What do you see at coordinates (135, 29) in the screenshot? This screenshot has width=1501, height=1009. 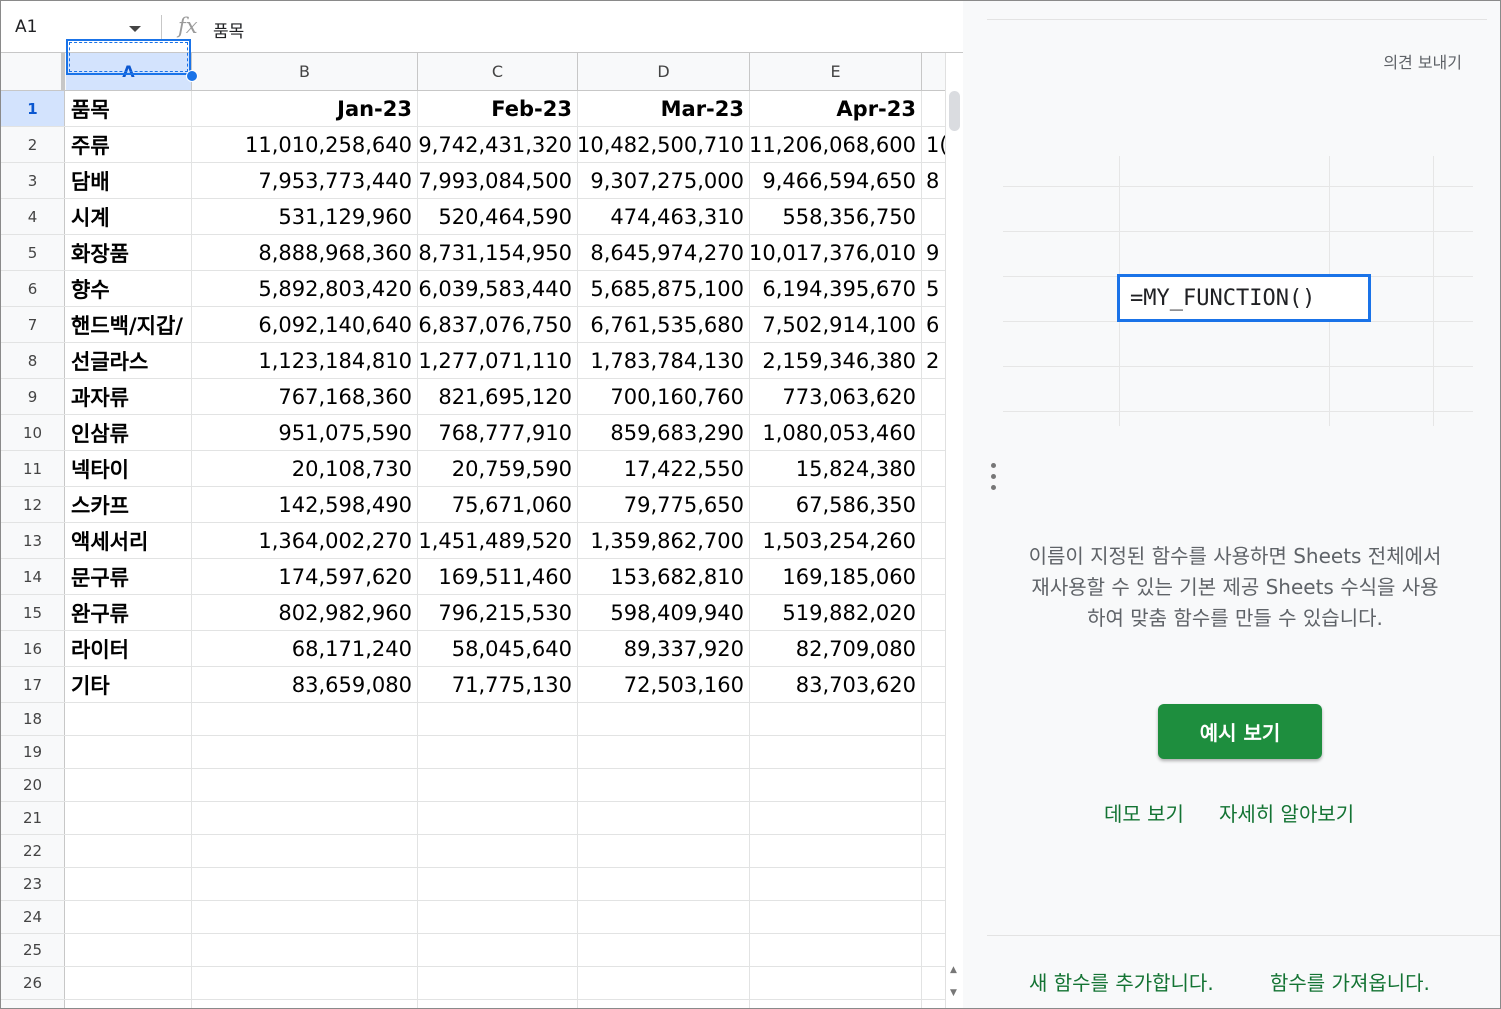 I see `chevron-down-icon` at bounding box center [135, 29].